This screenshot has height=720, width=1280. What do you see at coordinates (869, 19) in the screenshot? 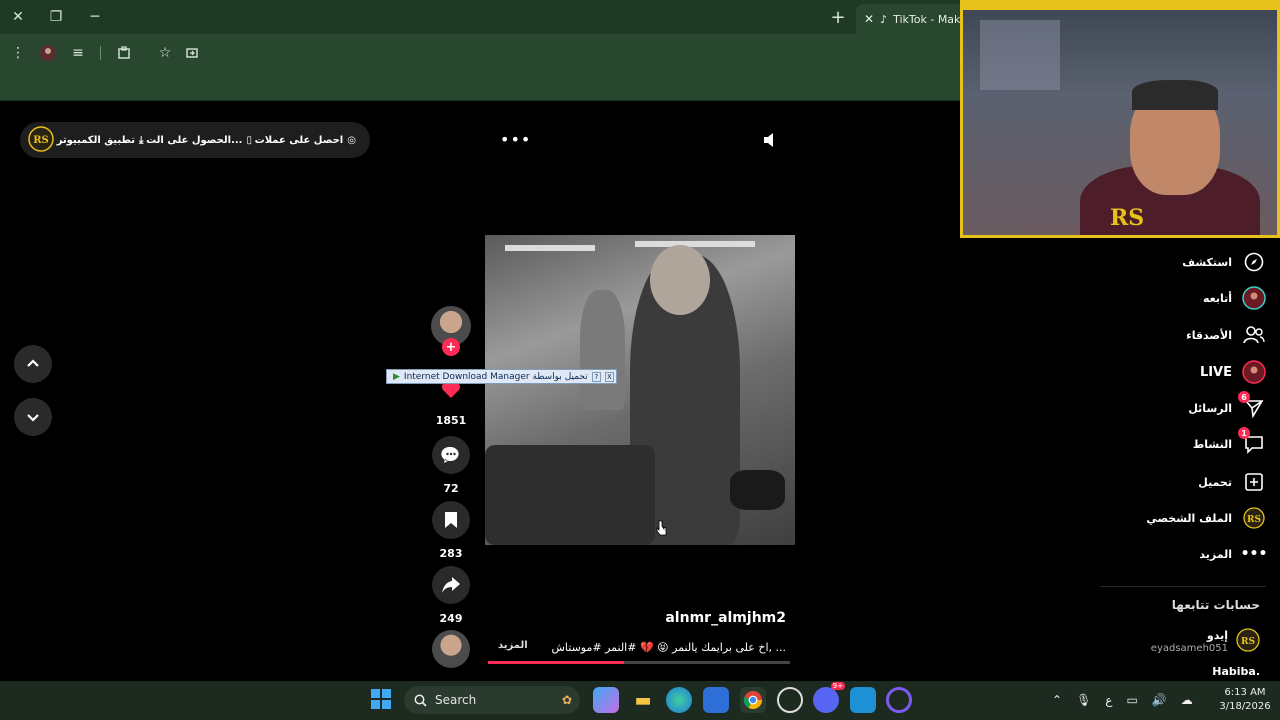
I see `tab-close-icon: ✕` at bounding box center [869, 19].